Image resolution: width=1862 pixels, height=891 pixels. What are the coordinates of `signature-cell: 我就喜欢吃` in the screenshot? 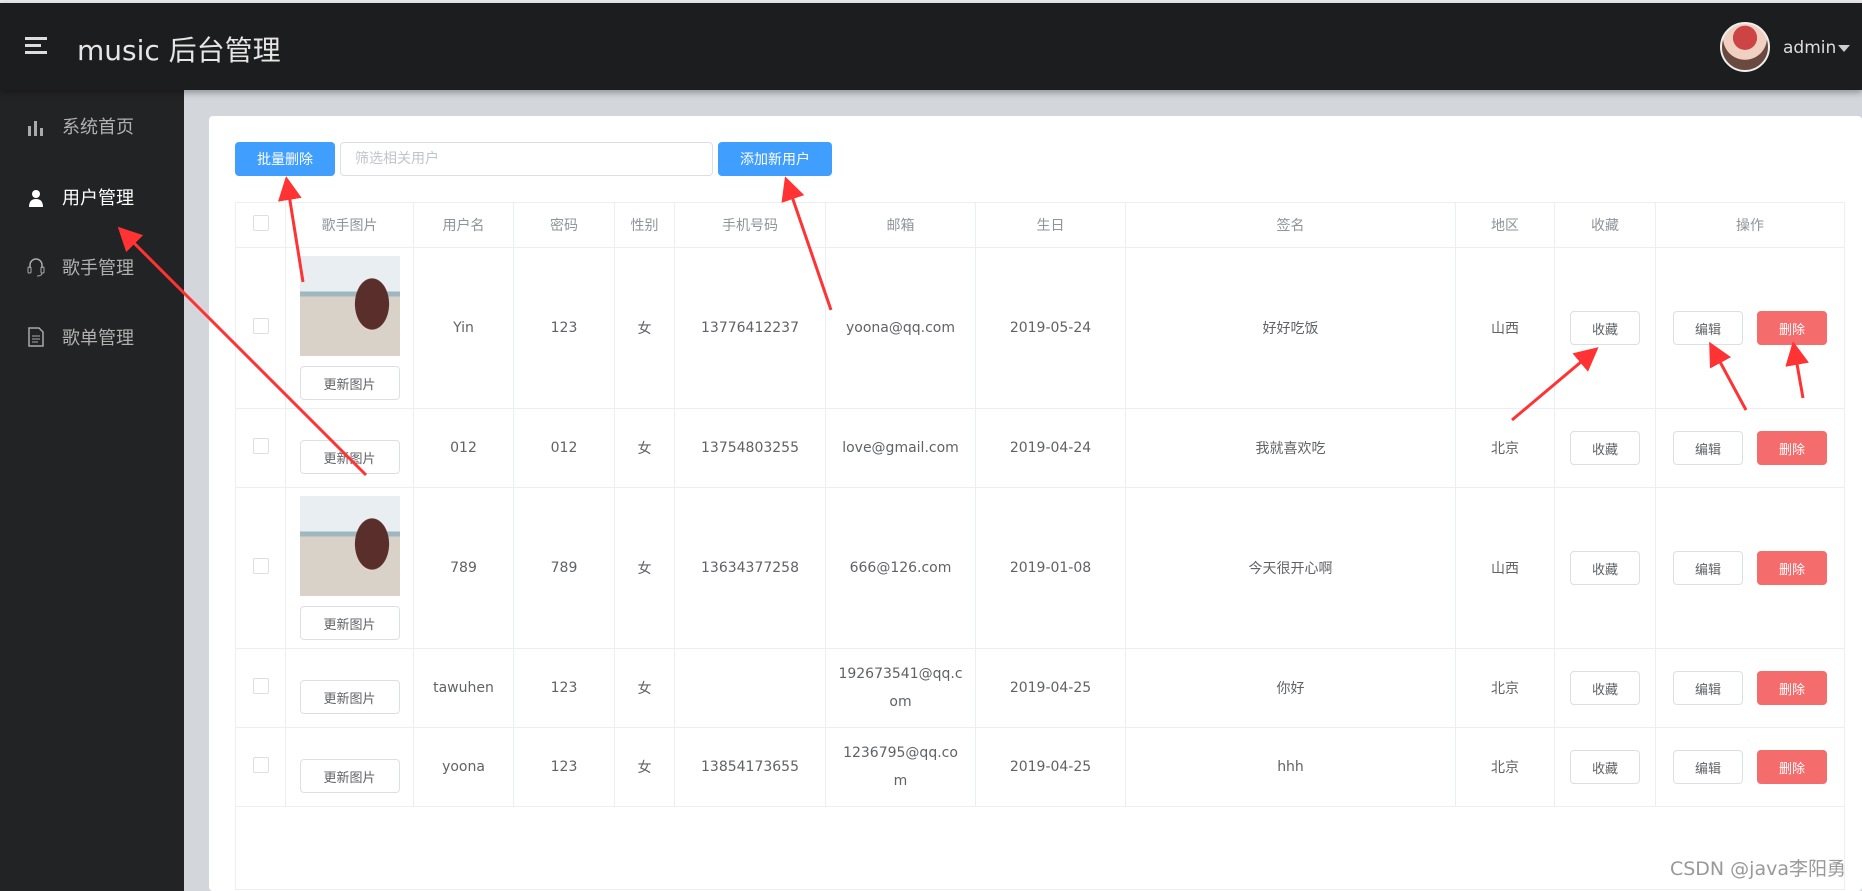 It's located at (1290, 448).